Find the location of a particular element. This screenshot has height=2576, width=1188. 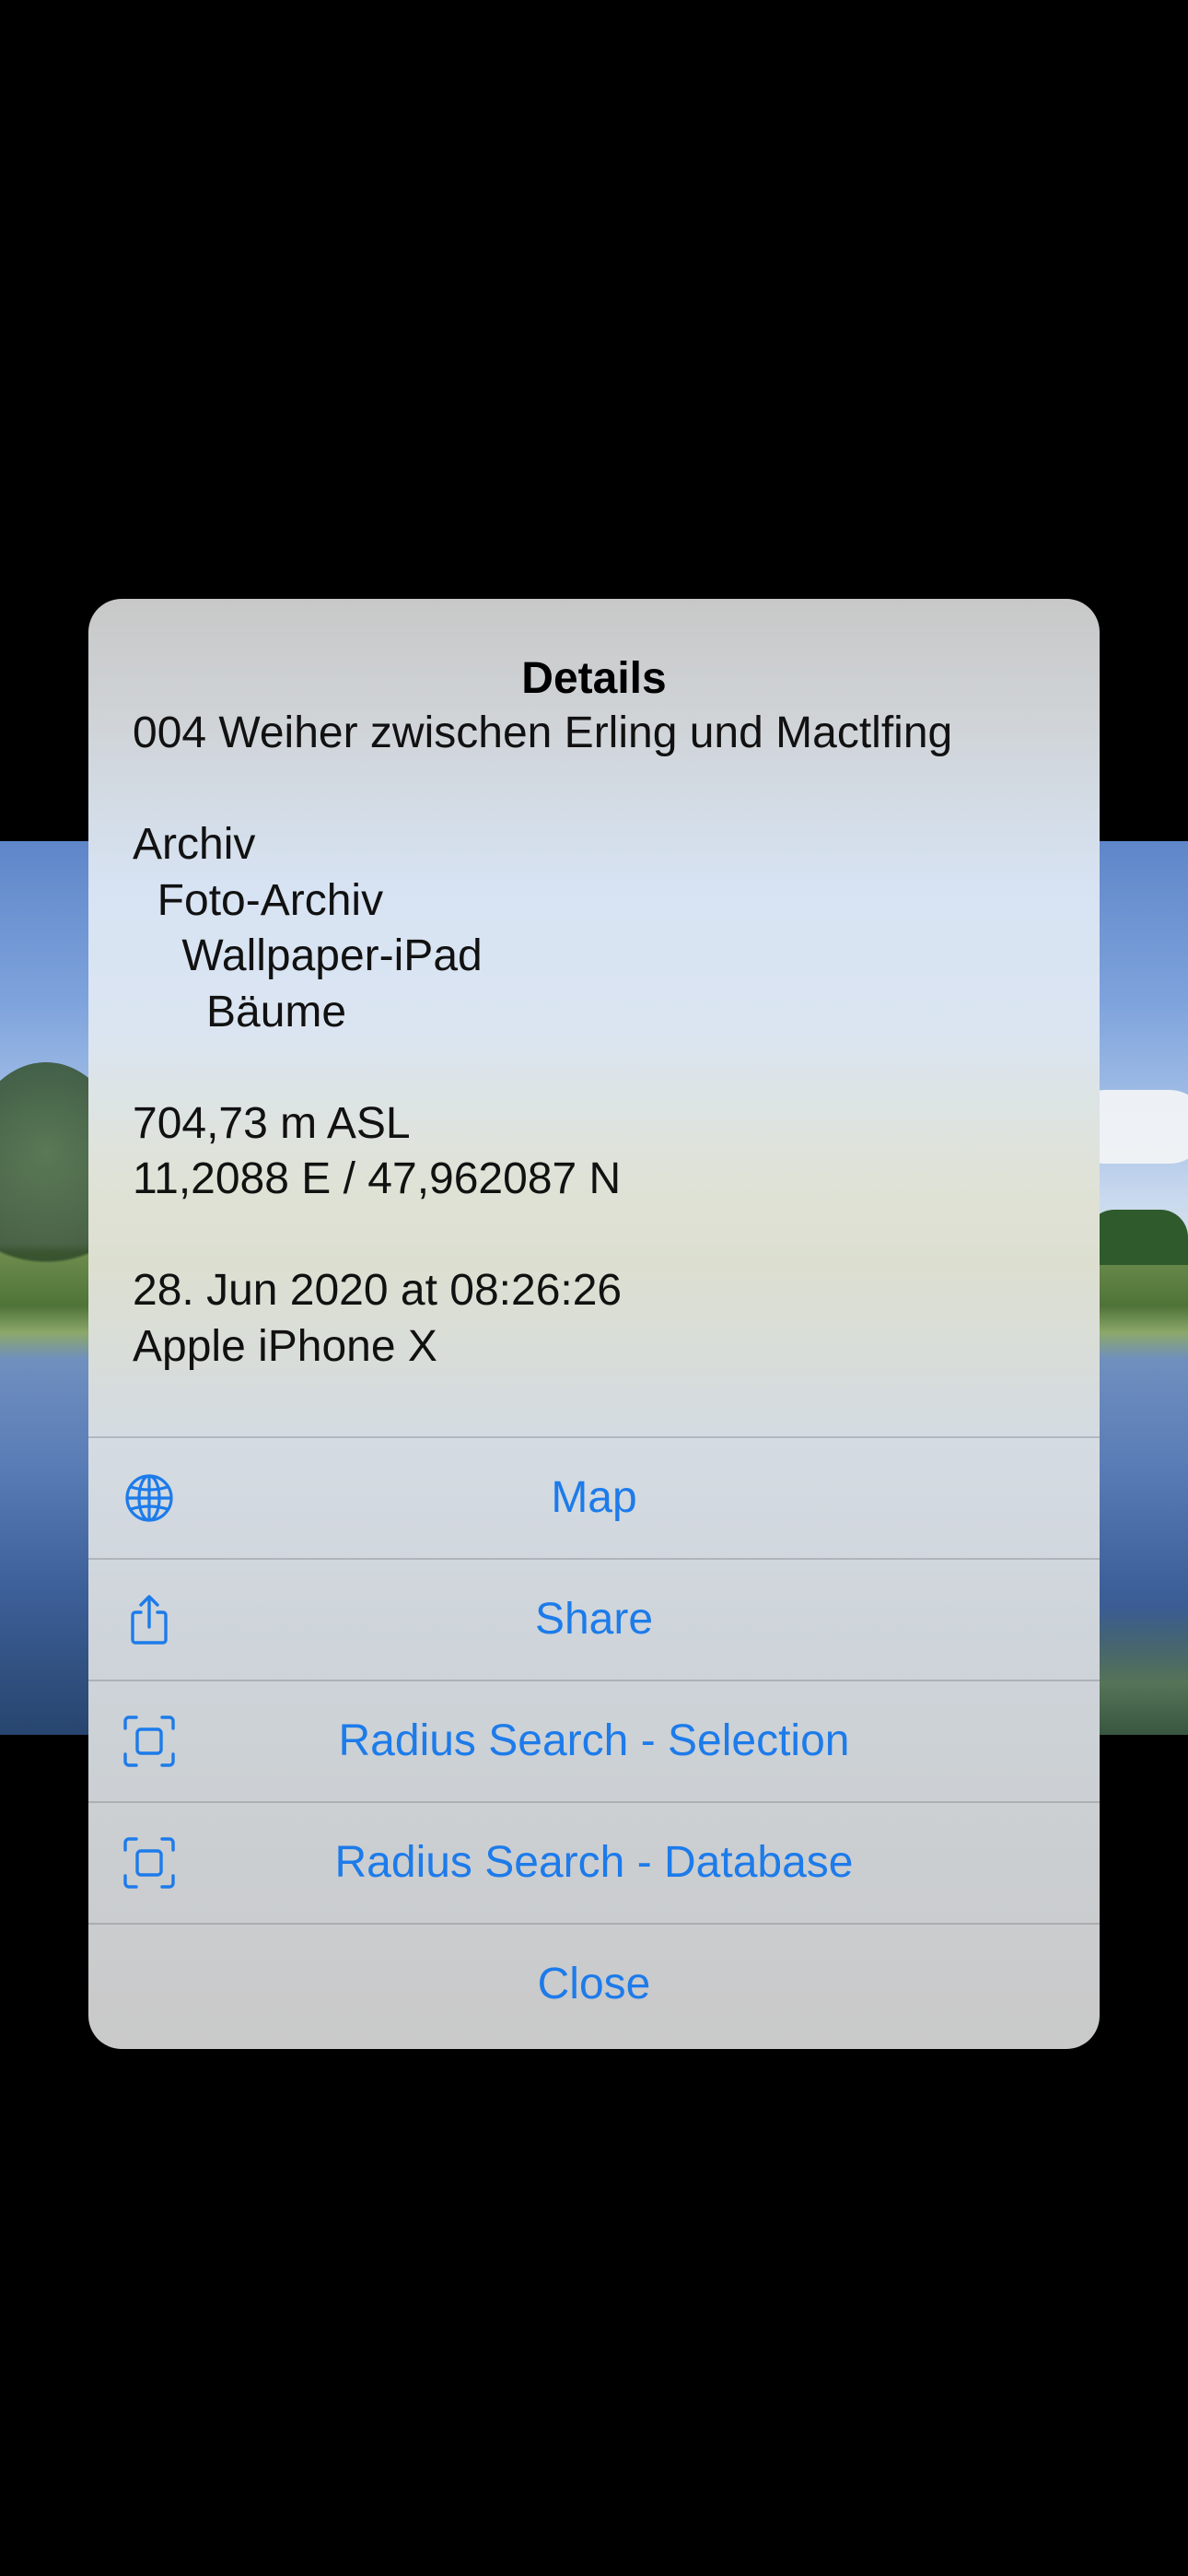

alert-title: Details is located at coordinates (594, 678).